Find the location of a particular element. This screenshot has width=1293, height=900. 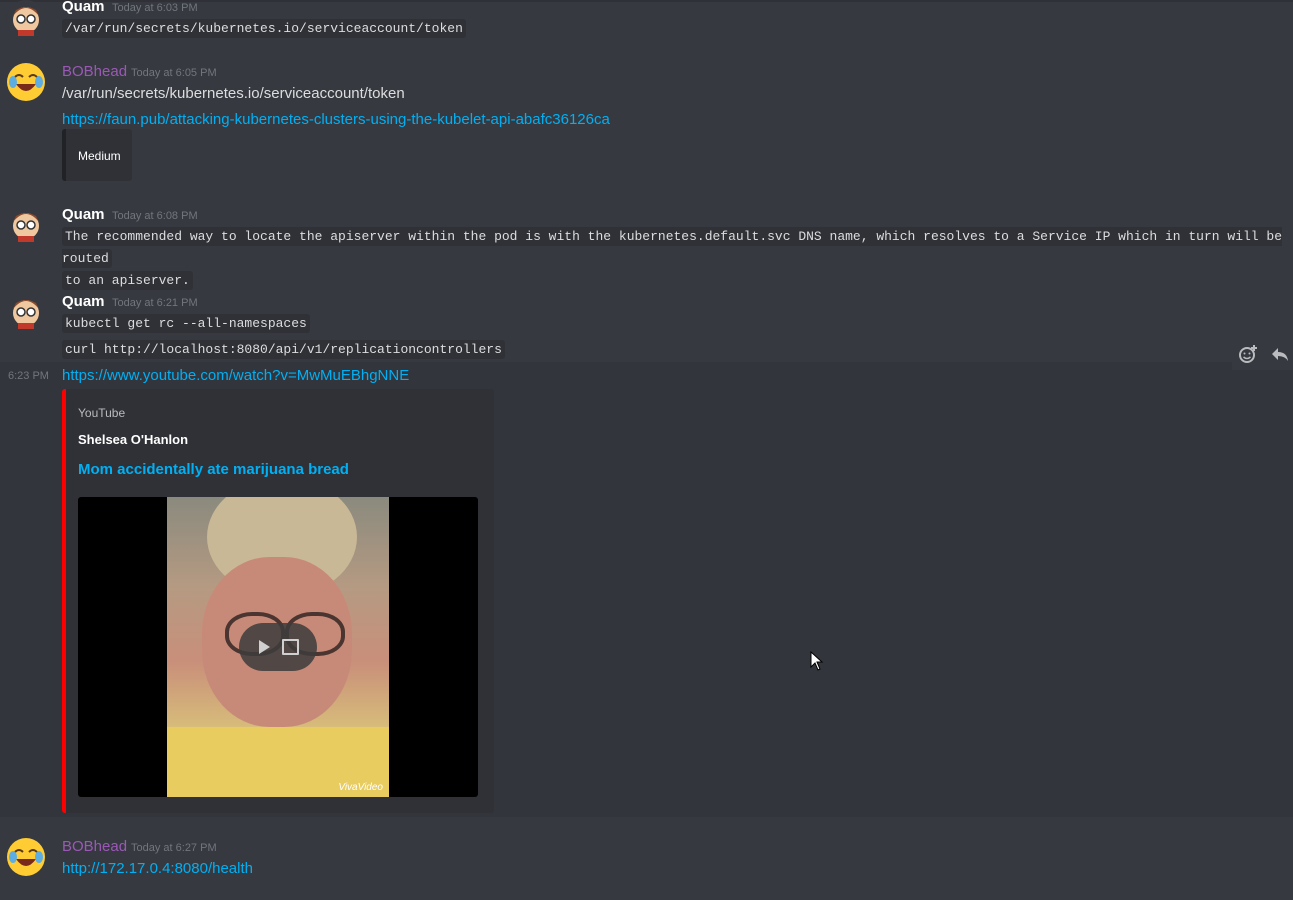

link-embed: Medium is located at coordinates (97, 155).